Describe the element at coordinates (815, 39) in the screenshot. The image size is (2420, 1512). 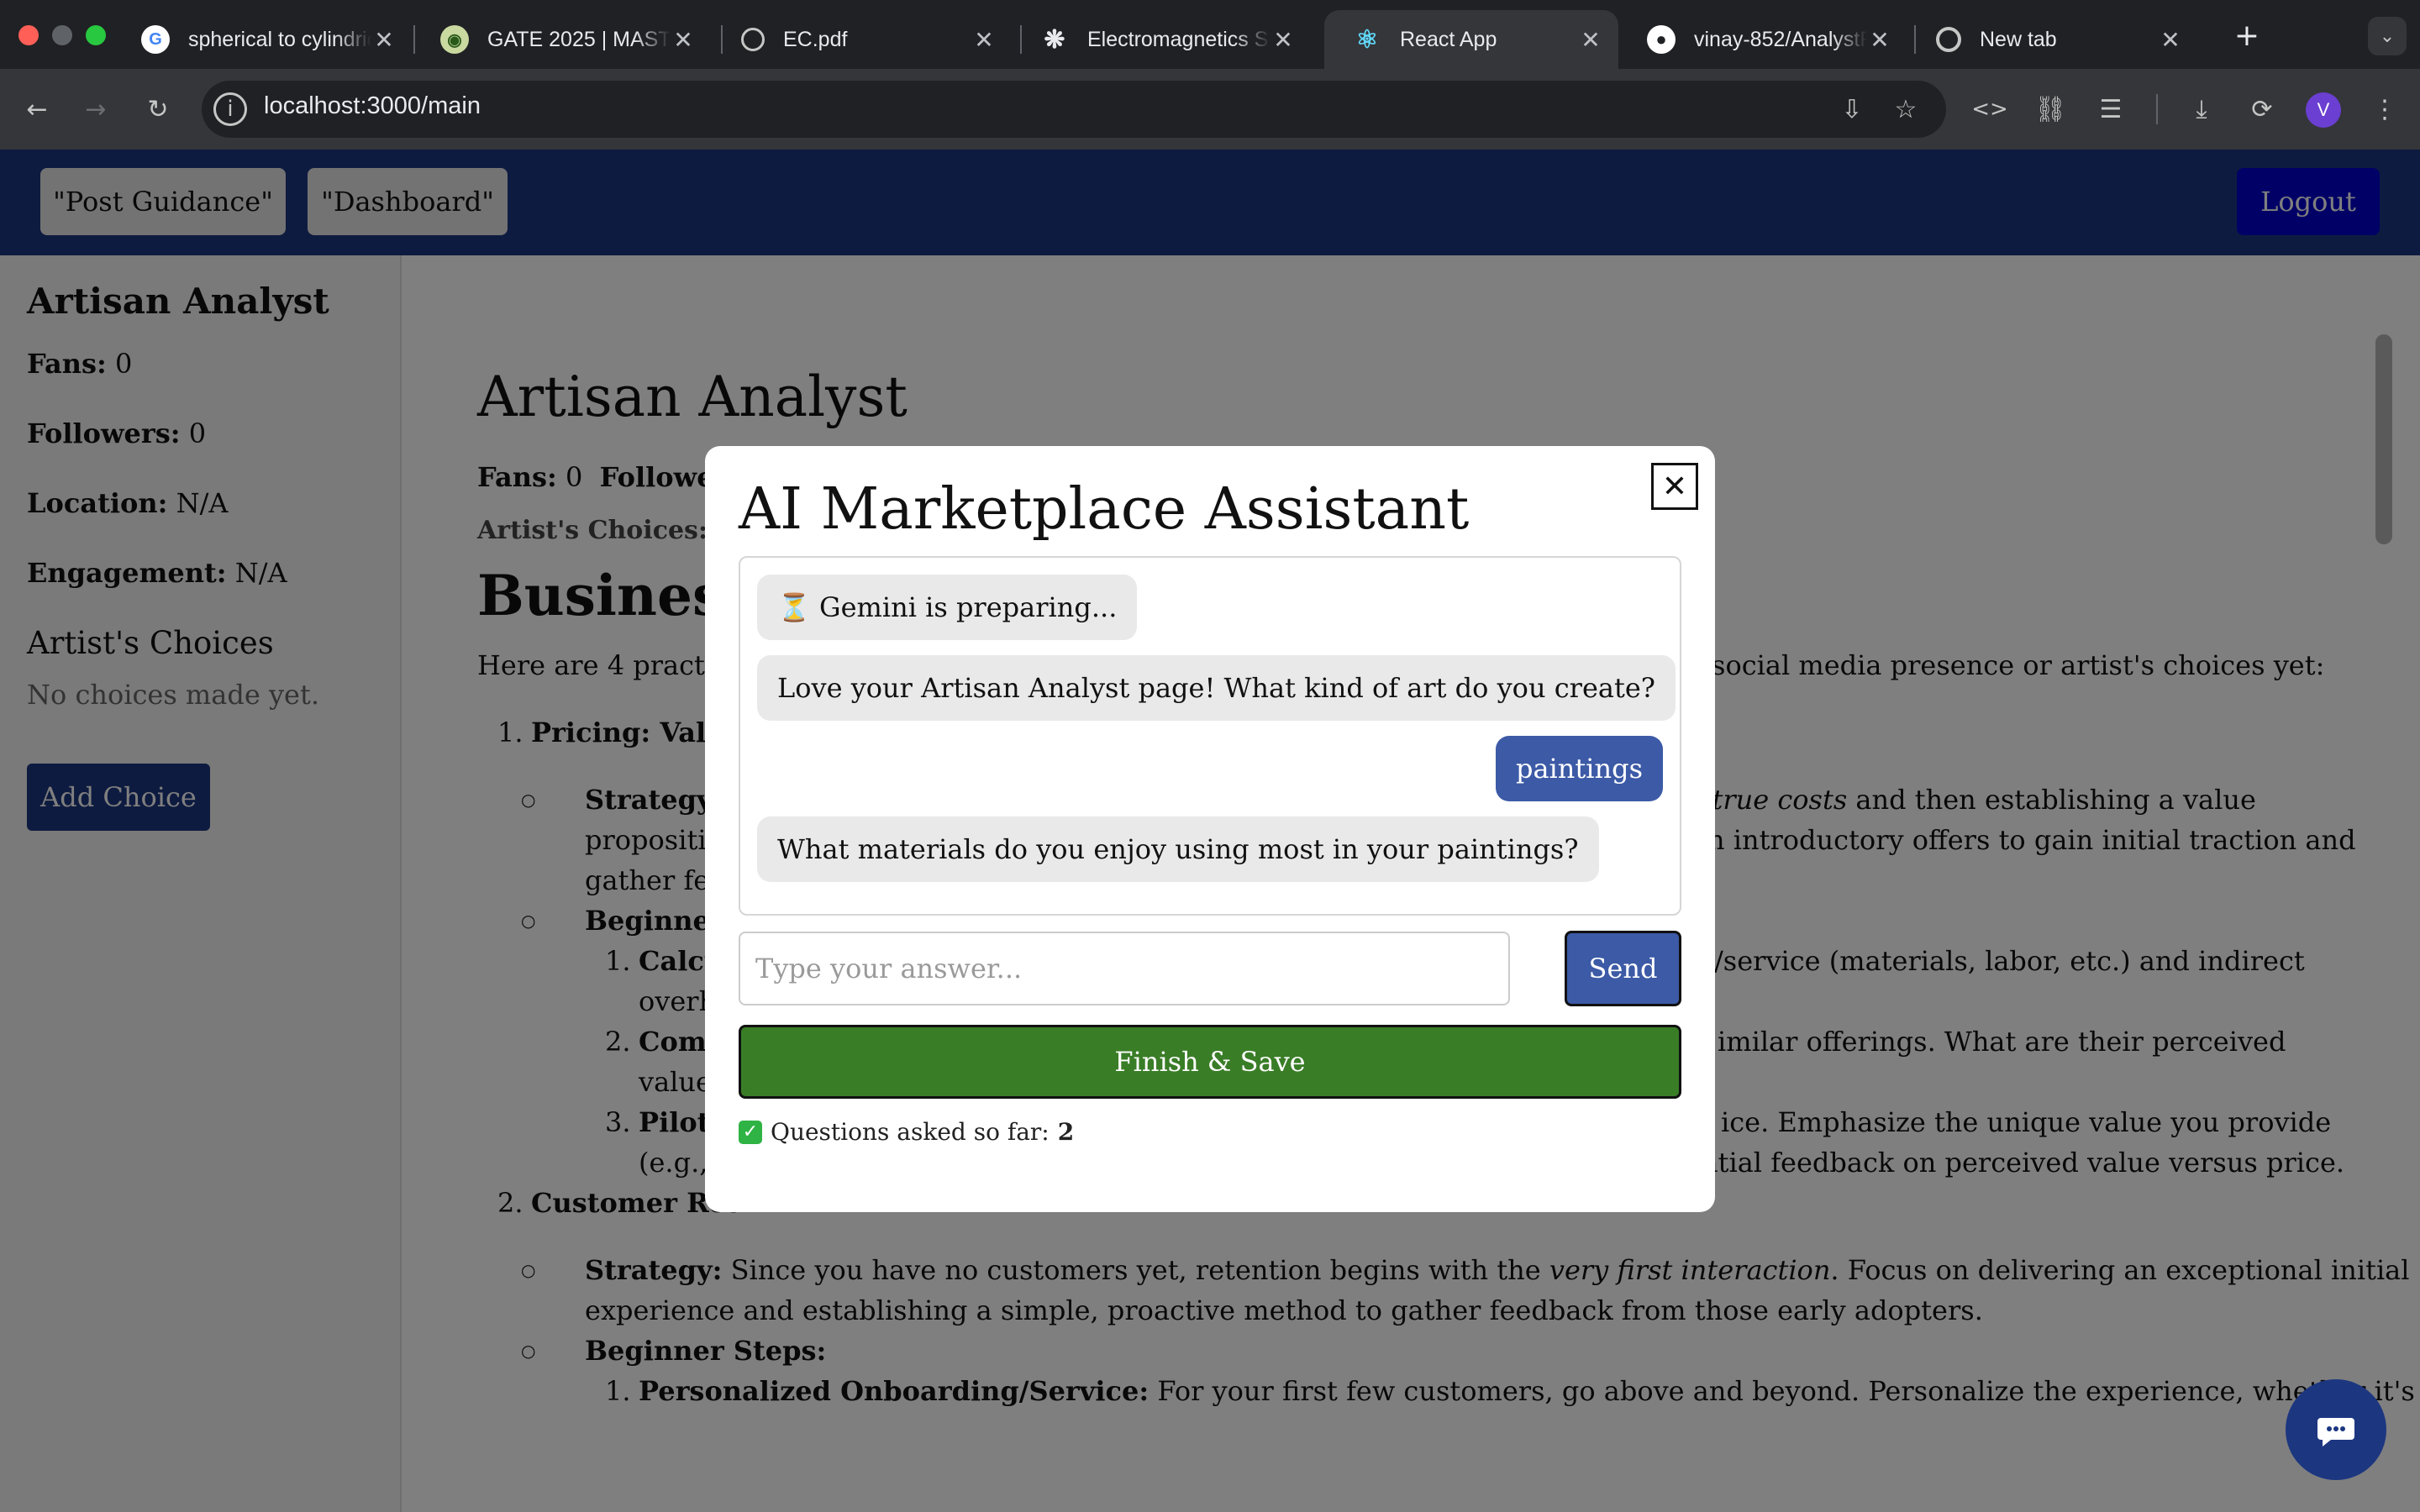
I see `tab-title: EC.pdf` at that location.